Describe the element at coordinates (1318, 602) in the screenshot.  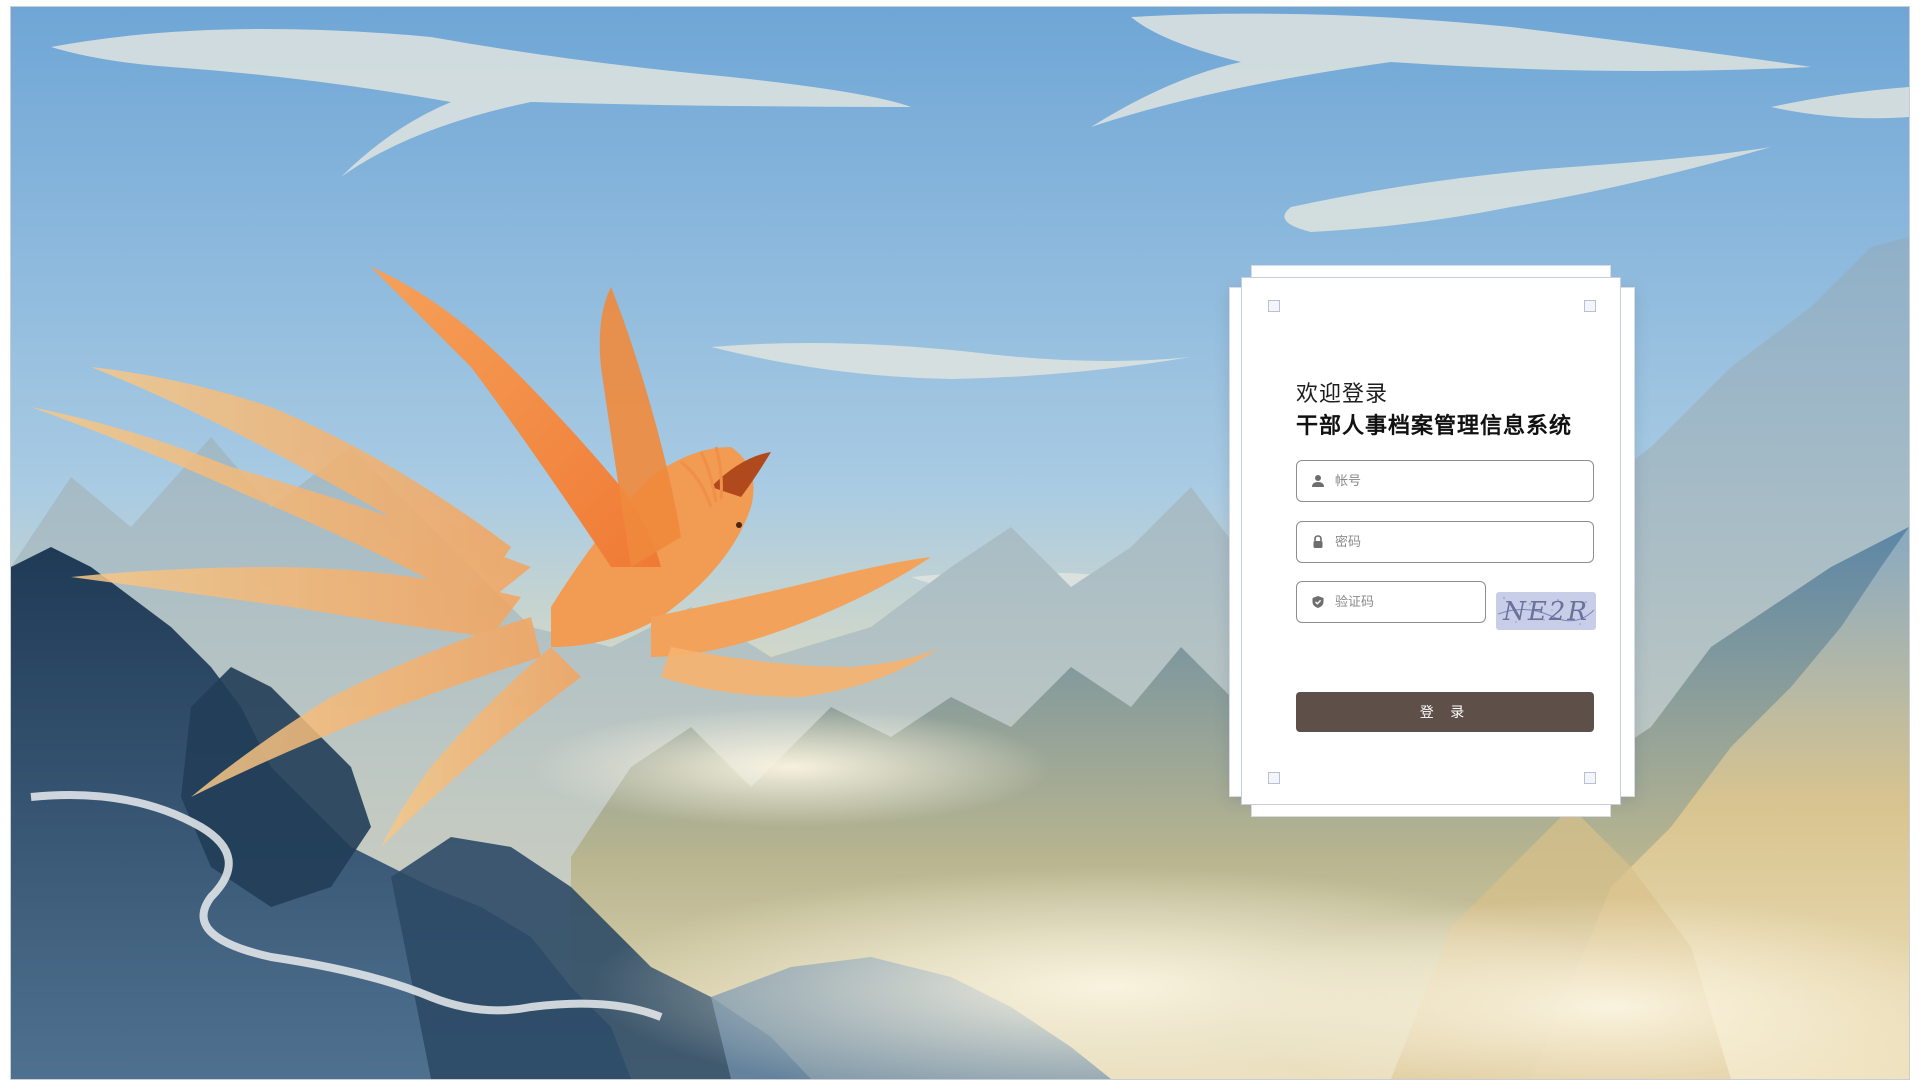
I see `shield-icon` at that location.